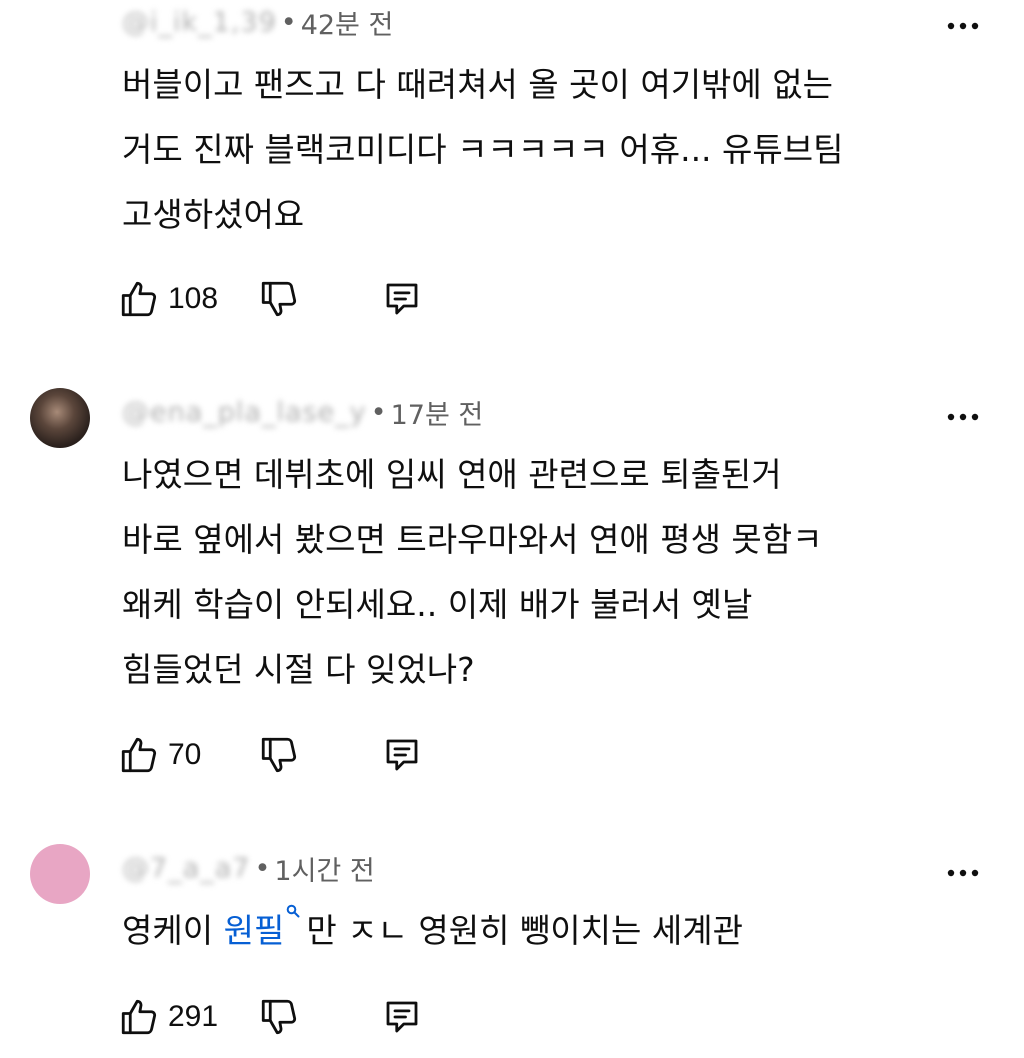 The image size is (1024, 1058). I want to click on comment-text: 영케이 원필 만 ㅈㄴ 영원히 뺑이치는 세계관, so click(542, 930).